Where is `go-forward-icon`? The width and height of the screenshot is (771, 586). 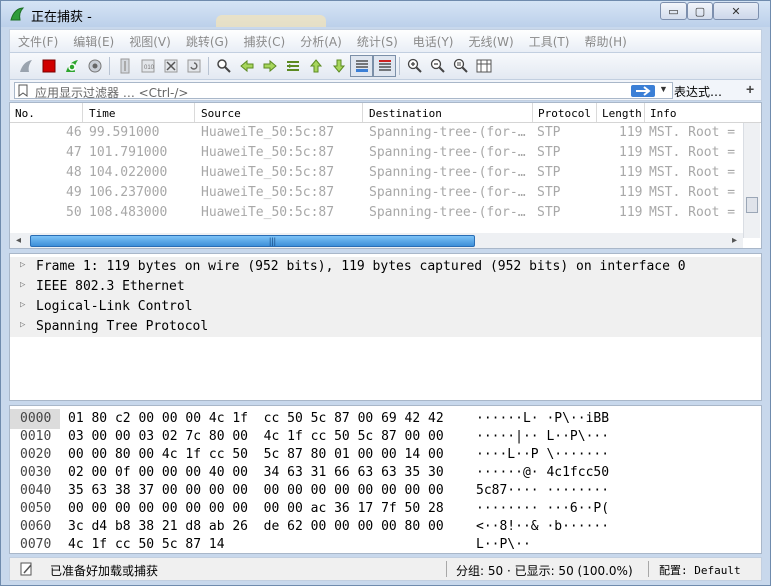 go-forward-icon is located at coordinates (270, 66).